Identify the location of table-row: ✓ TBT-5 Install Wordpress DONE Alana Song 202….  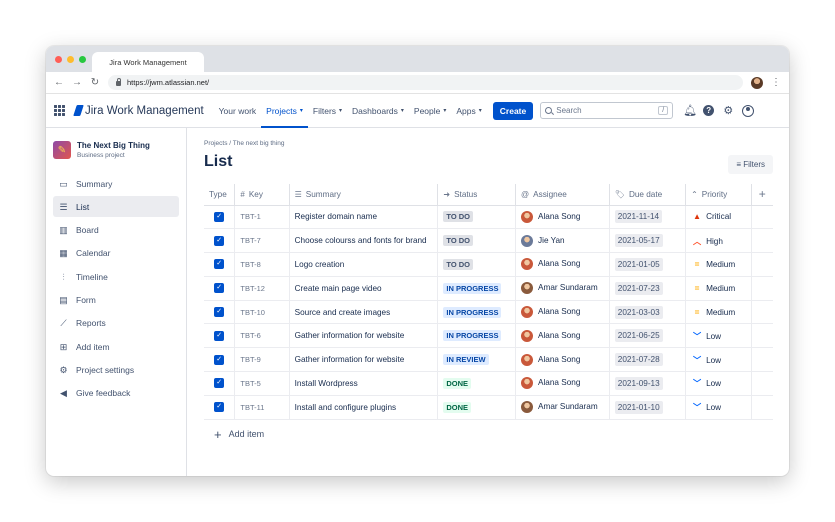
(488, 383).